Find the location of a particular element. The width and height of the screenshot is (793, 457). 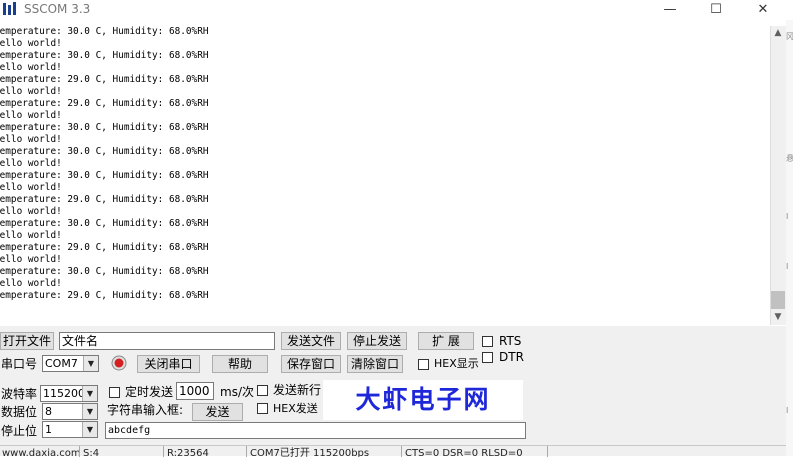

interval-unit-label: ms/次 is located at coordinates (237, 392).